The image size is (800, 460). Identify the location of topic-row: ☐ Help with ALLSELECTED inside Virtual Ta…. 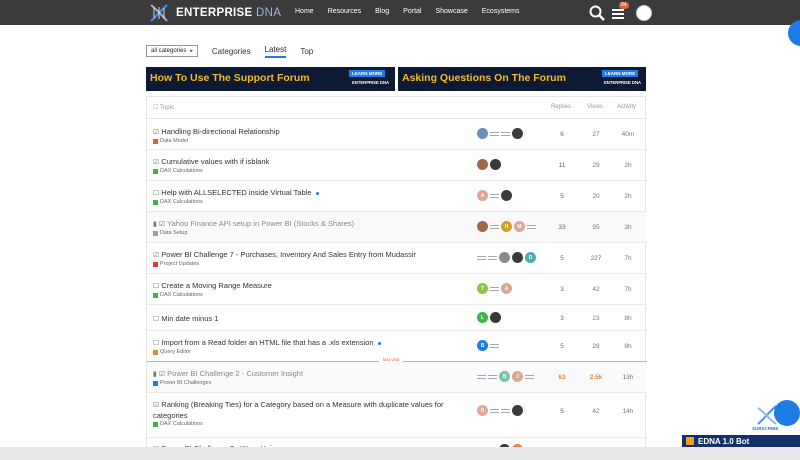
(397, 196).